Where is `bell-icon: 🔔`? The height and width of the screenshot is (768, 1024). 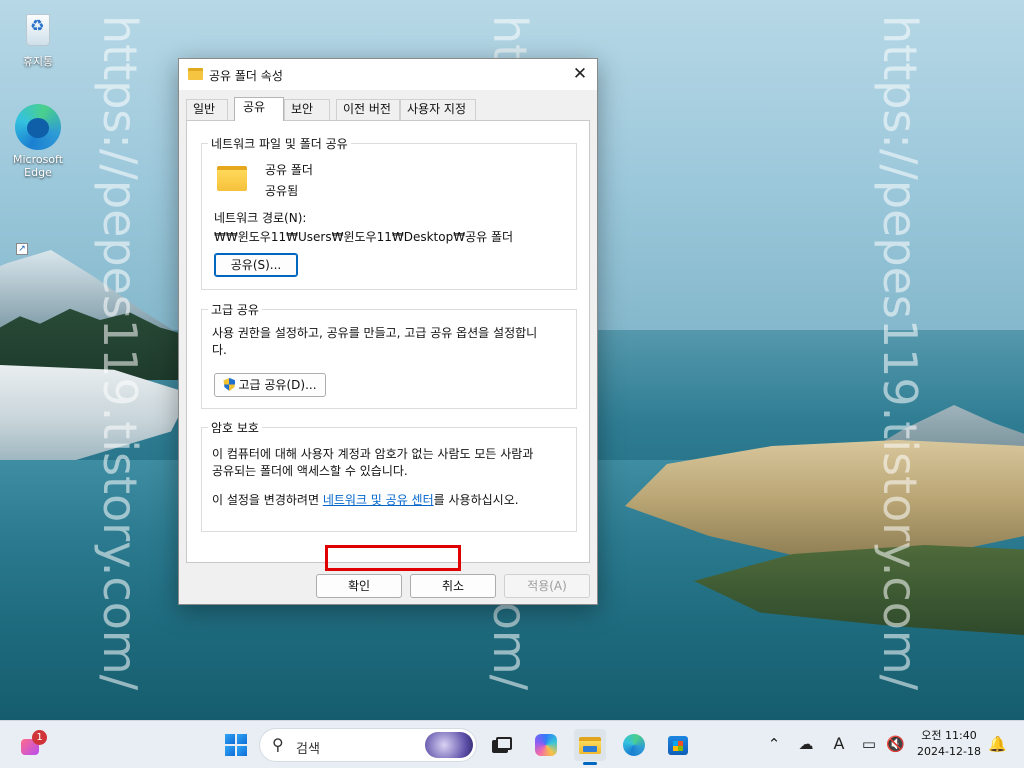 bell-icon: 🔔 is located at coordinates (997, 744).